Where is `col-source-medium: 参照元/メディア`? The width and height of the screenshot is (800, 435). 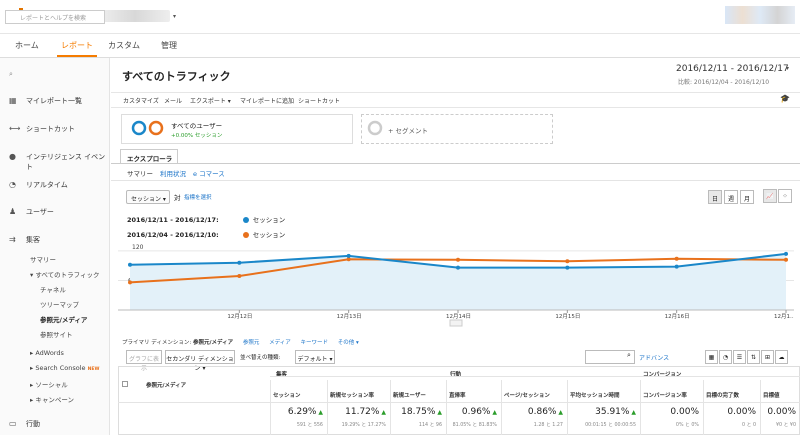 col-source-medium: 参照元/メディア is located at coordinates (166, 385).